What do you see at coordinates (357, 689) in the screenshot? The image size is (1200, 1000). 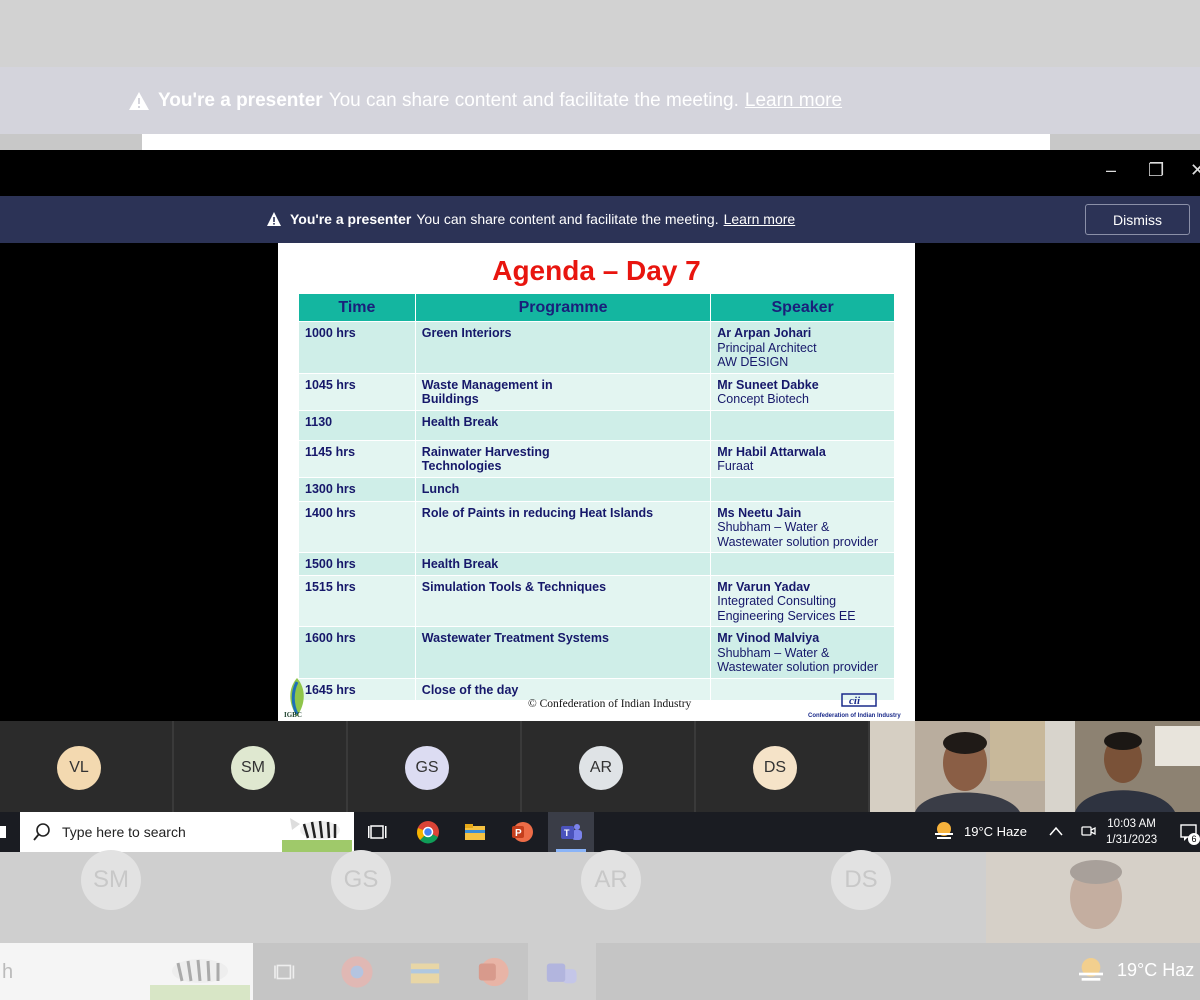 I see `agenda-time: 1645 hrs` at bounding box center [357, 689].